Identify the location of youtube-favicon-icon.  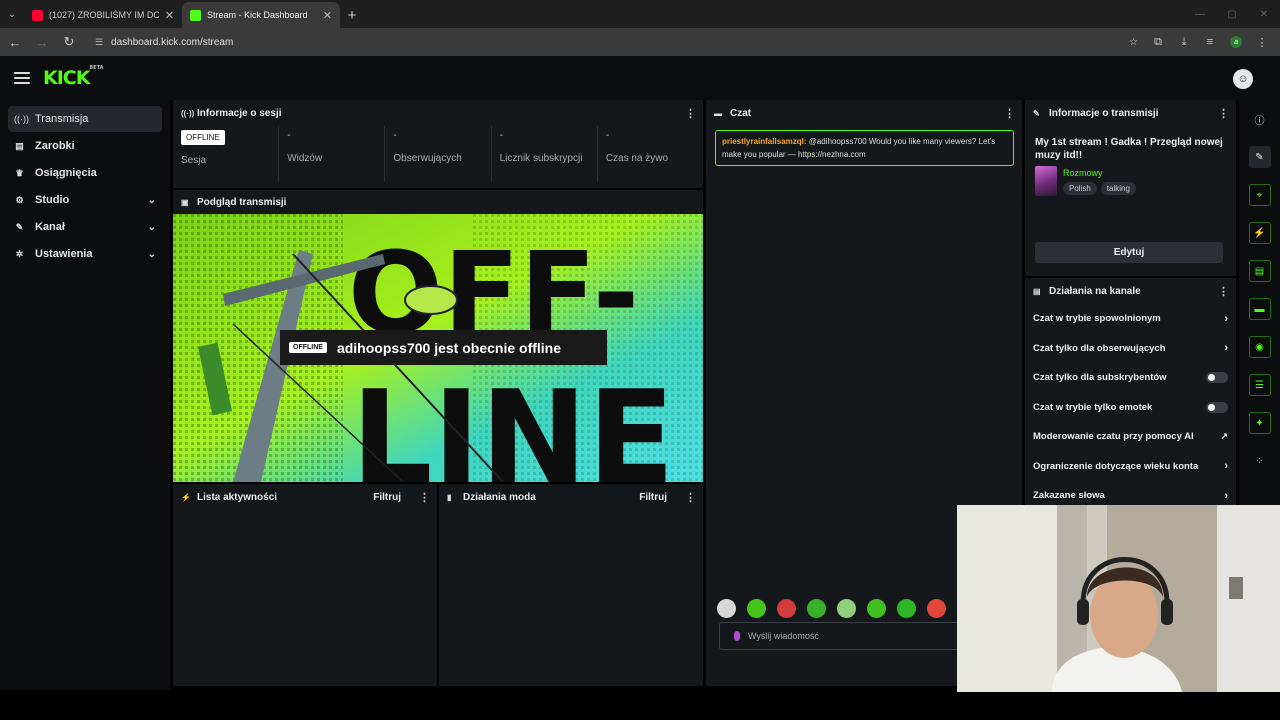
(37, 15).